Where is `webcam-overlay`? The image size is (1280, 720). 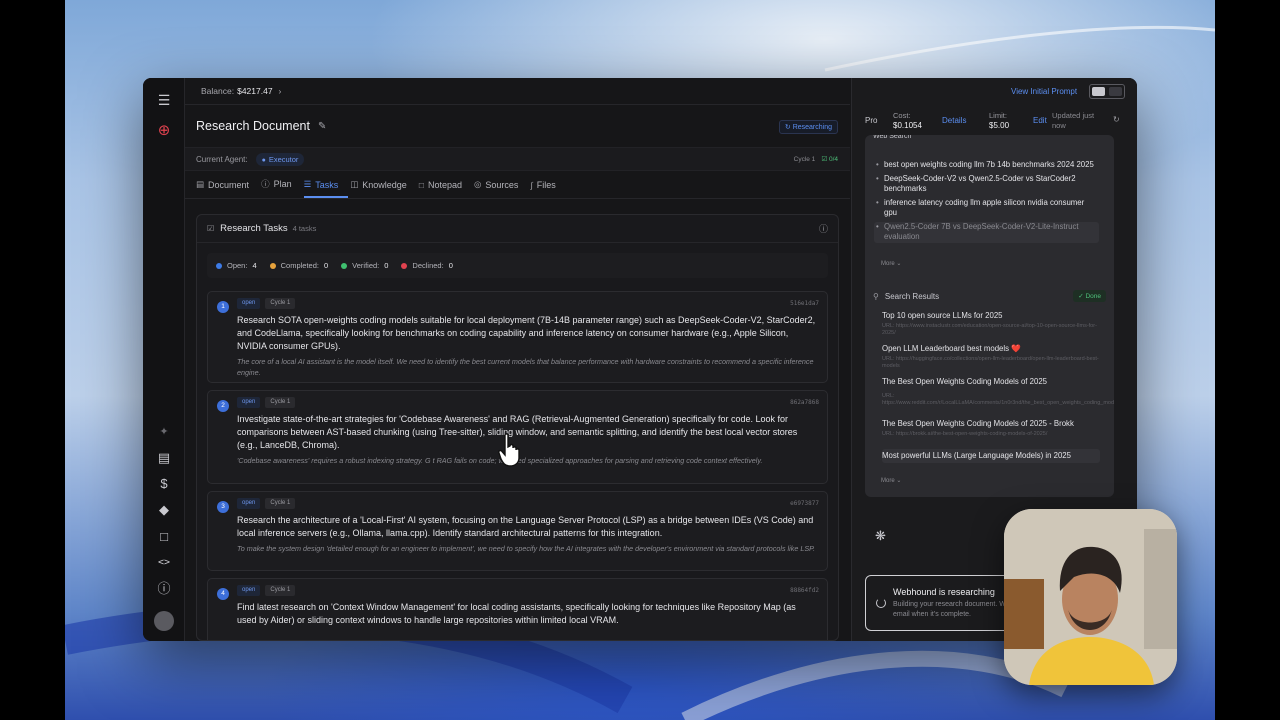
webcam-overlay is located at coordinates (1090, 597).